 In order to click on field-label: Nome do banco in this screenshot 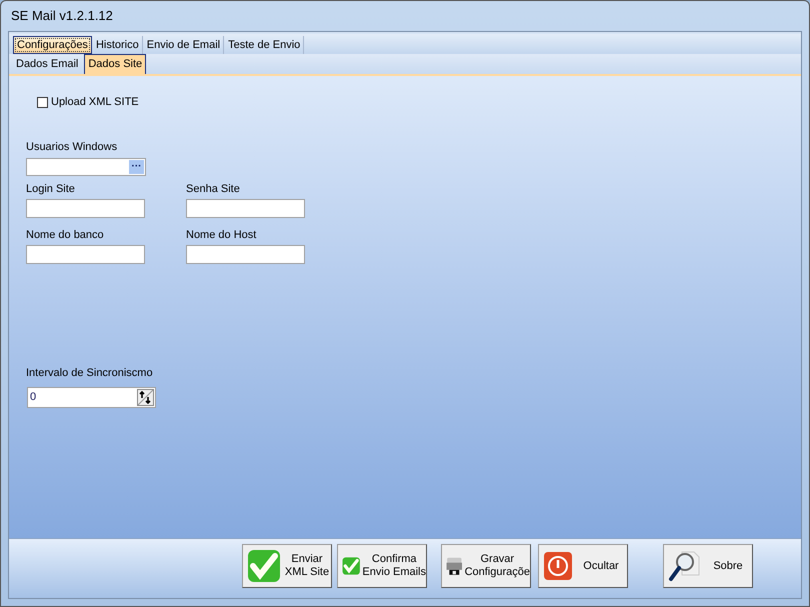, I will do `click(65, 235)`.